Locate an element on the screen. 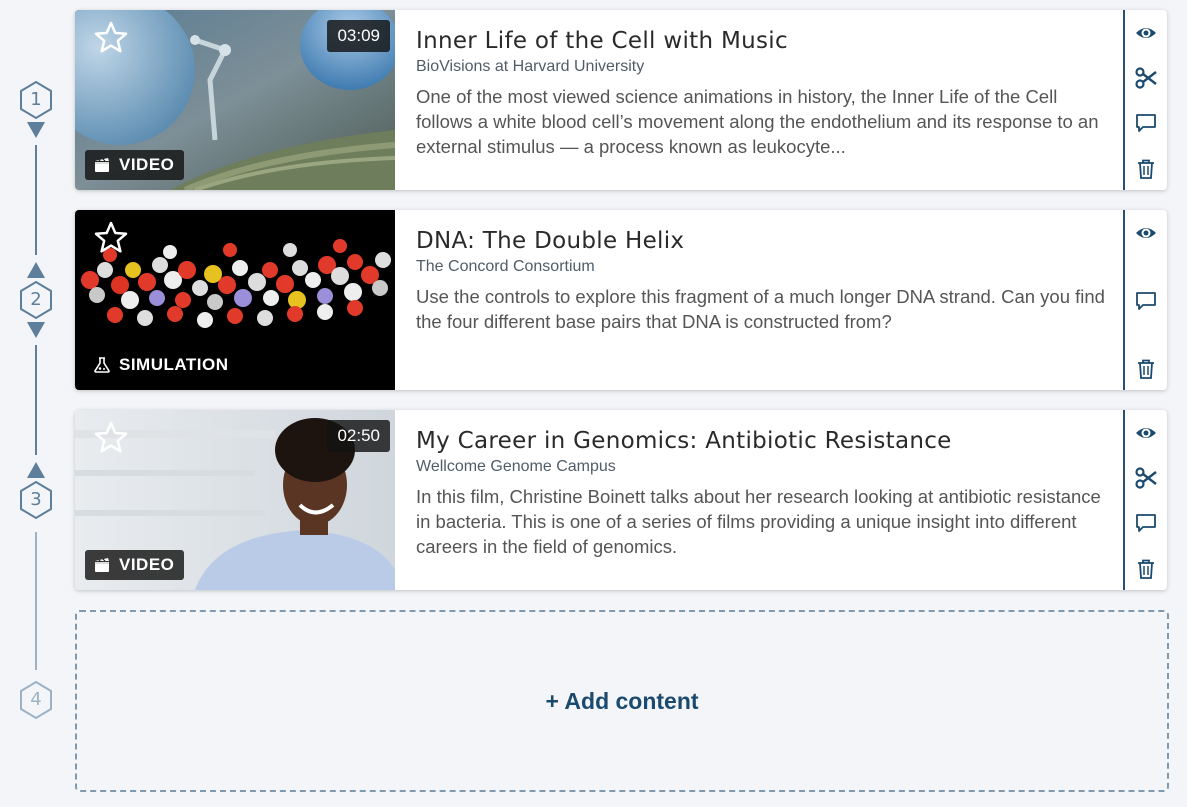 The width and height of the screenshot is (1187, 807). video-duration: 03:09 is located at coordinates (358, 36).